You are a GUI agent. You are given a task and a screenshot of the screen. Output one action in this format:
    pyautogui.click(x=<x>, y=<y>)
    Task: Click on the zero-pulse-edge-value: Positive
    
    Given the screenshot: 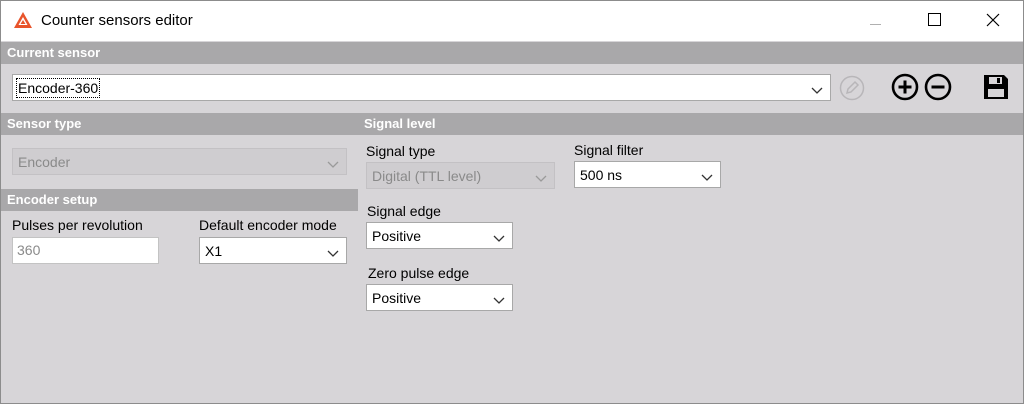 What is the action you would take?
    pyautogui.click(x=397, y=297)
    